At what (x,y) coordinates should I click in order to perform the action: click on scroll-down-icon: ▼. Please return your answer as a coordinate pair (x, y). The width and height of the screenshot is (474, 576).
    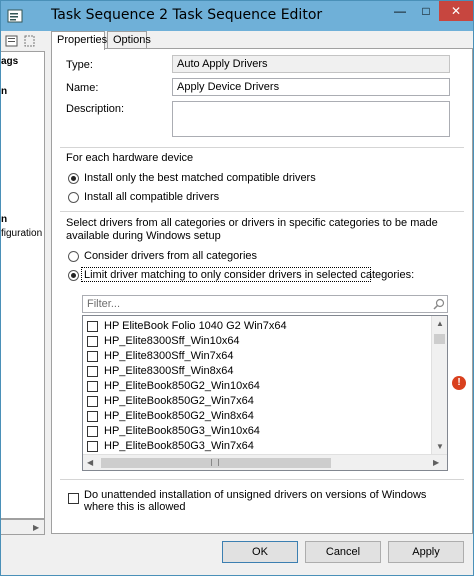
    Looking at the image, I should click on (440, 447).